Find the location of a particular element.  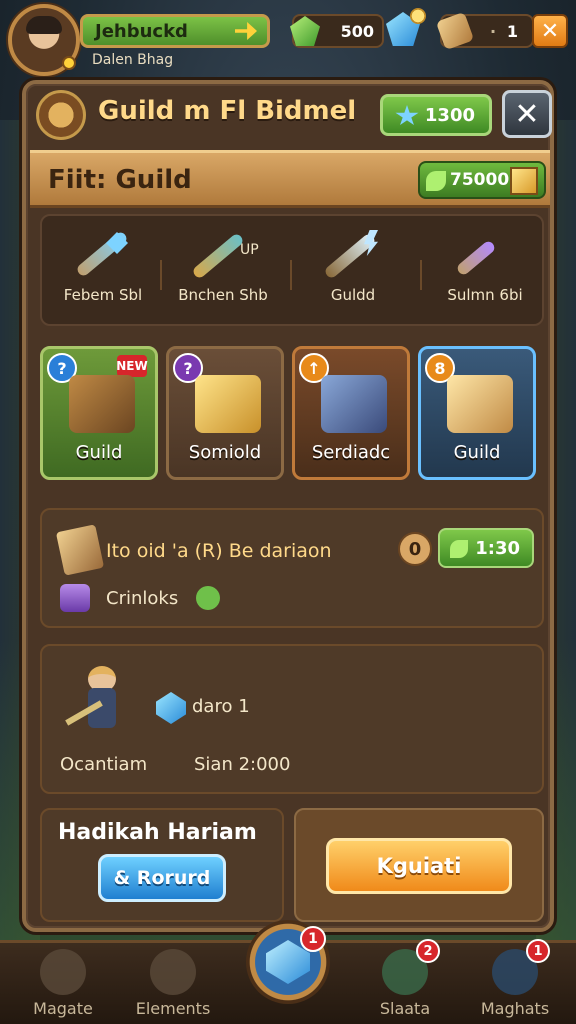

gem-balance-button: 1300 is located at coordinates (436, 115).